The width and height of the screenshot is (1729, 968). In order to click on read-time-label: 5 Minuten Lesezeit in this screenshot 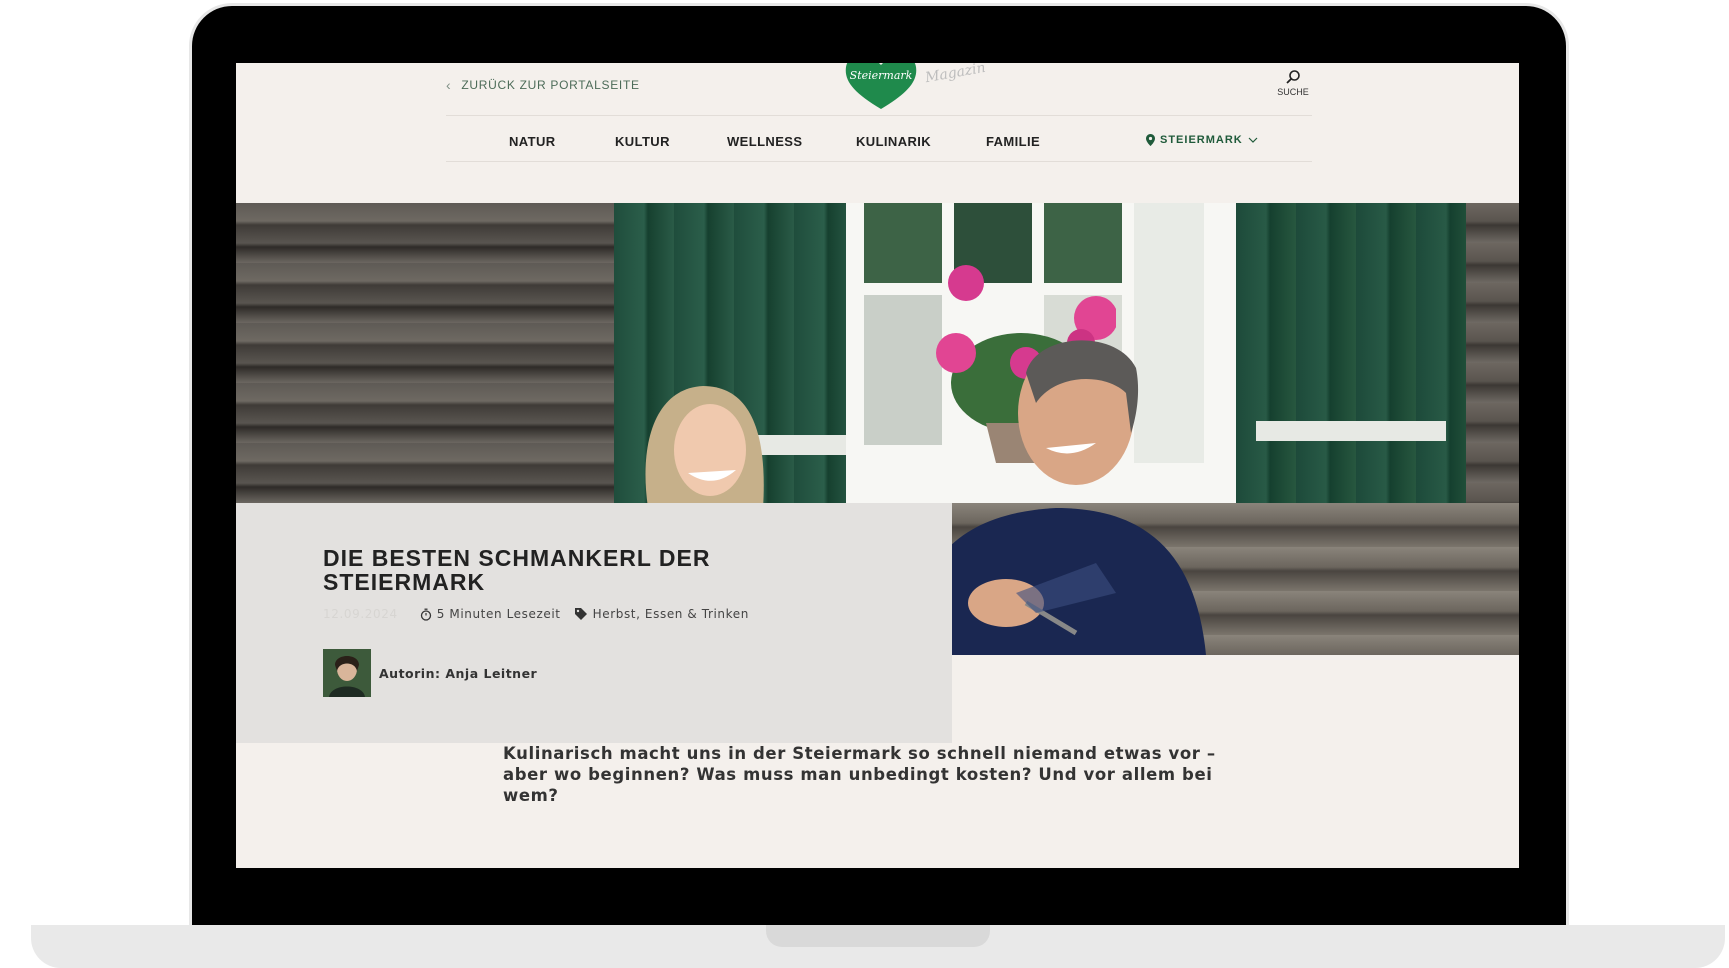, I will do `click(498, 614)`.